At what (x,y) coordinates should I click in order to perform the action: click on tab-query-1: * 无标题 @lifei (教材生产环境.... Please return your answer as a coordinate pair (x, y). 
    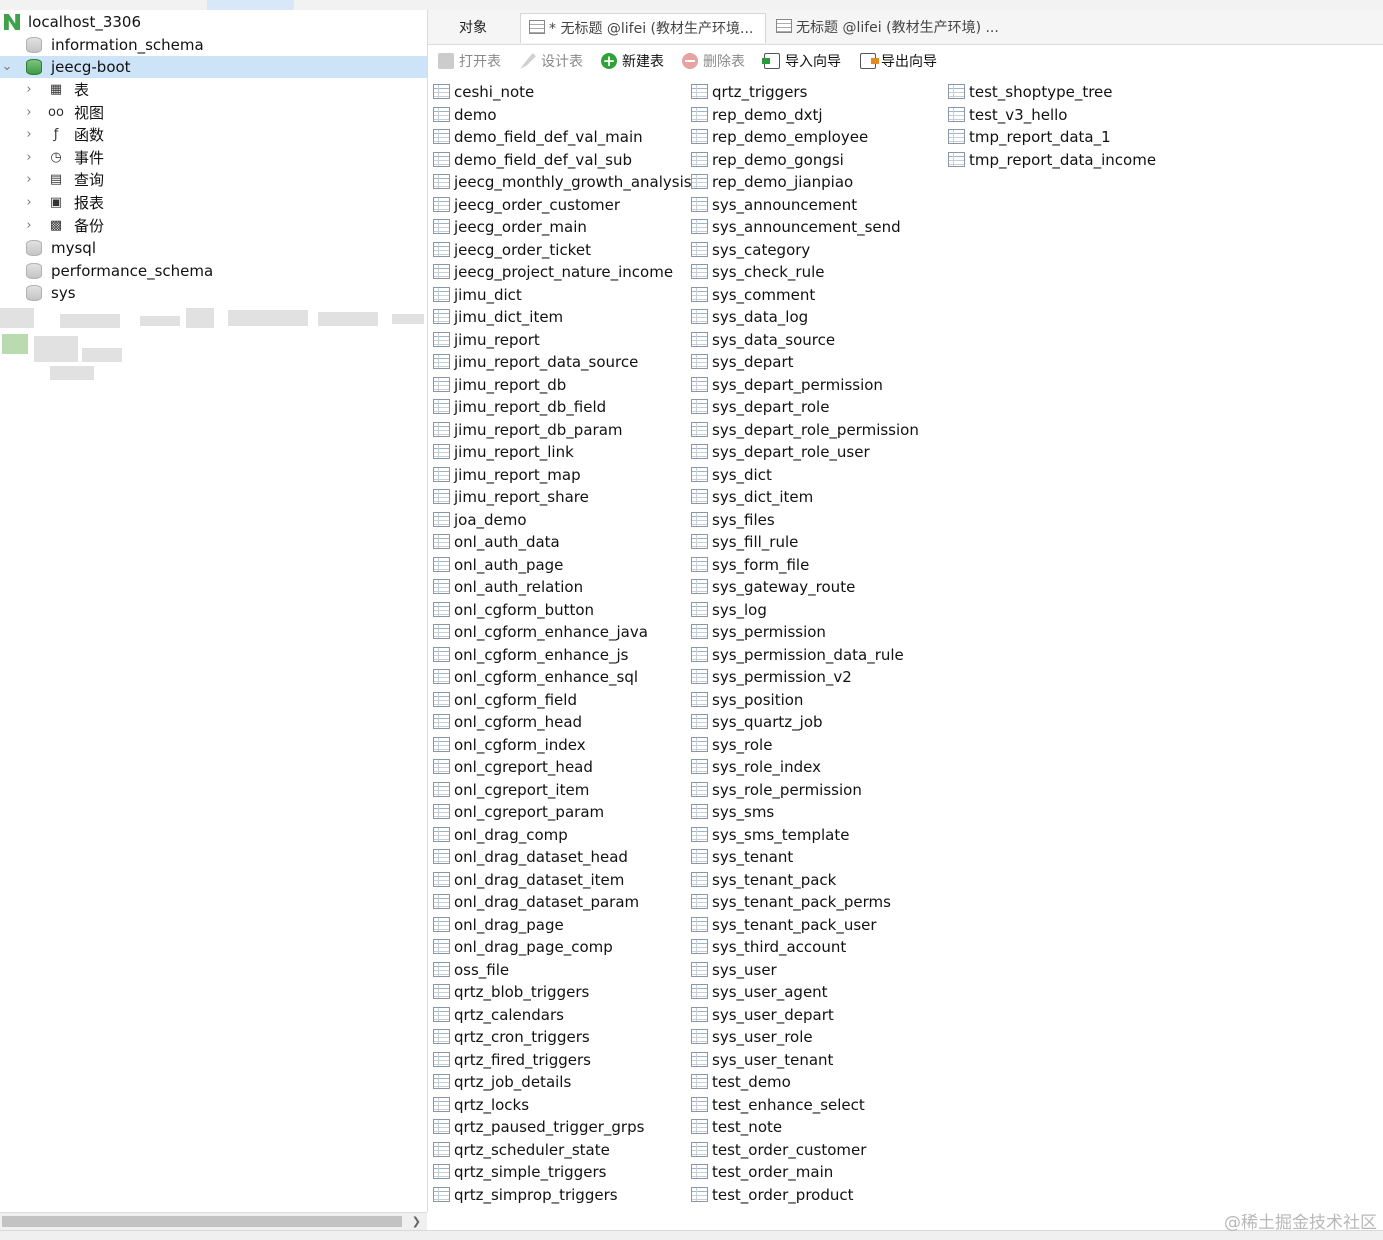
    Looking at the image, I should click on (643, 28).